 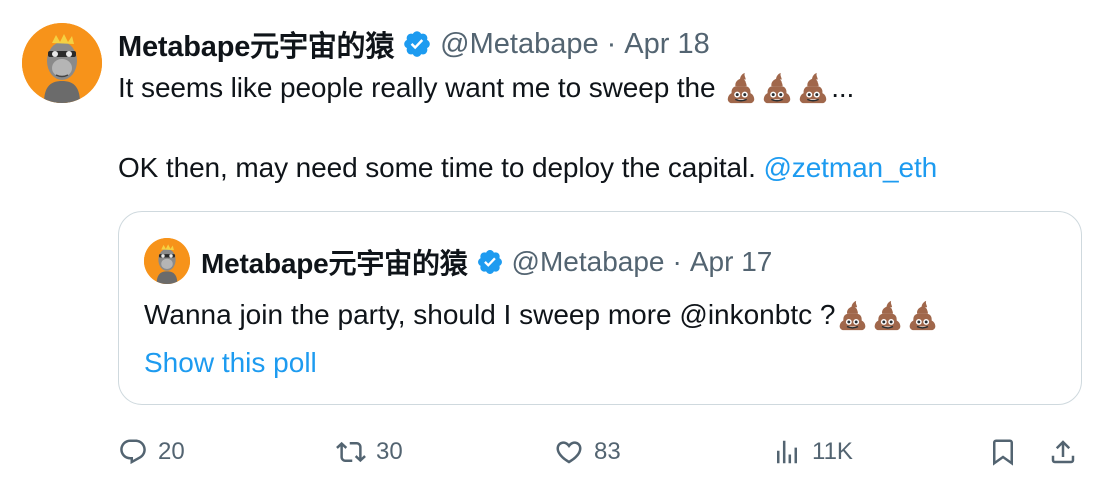 I want to click on reply-count: 20, so click(x=171, y=451).